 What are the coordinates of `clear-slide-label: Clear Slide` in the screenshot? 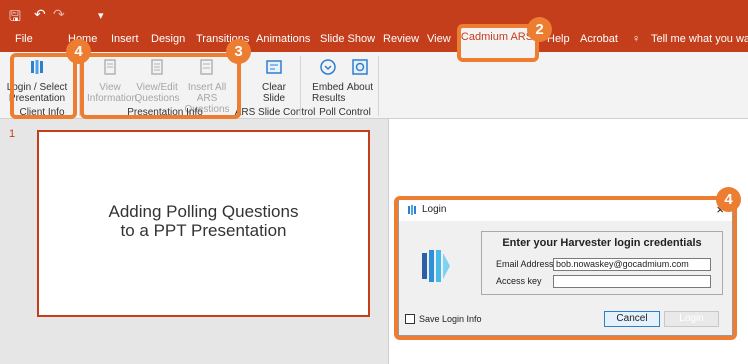 It's located at (274, 93).